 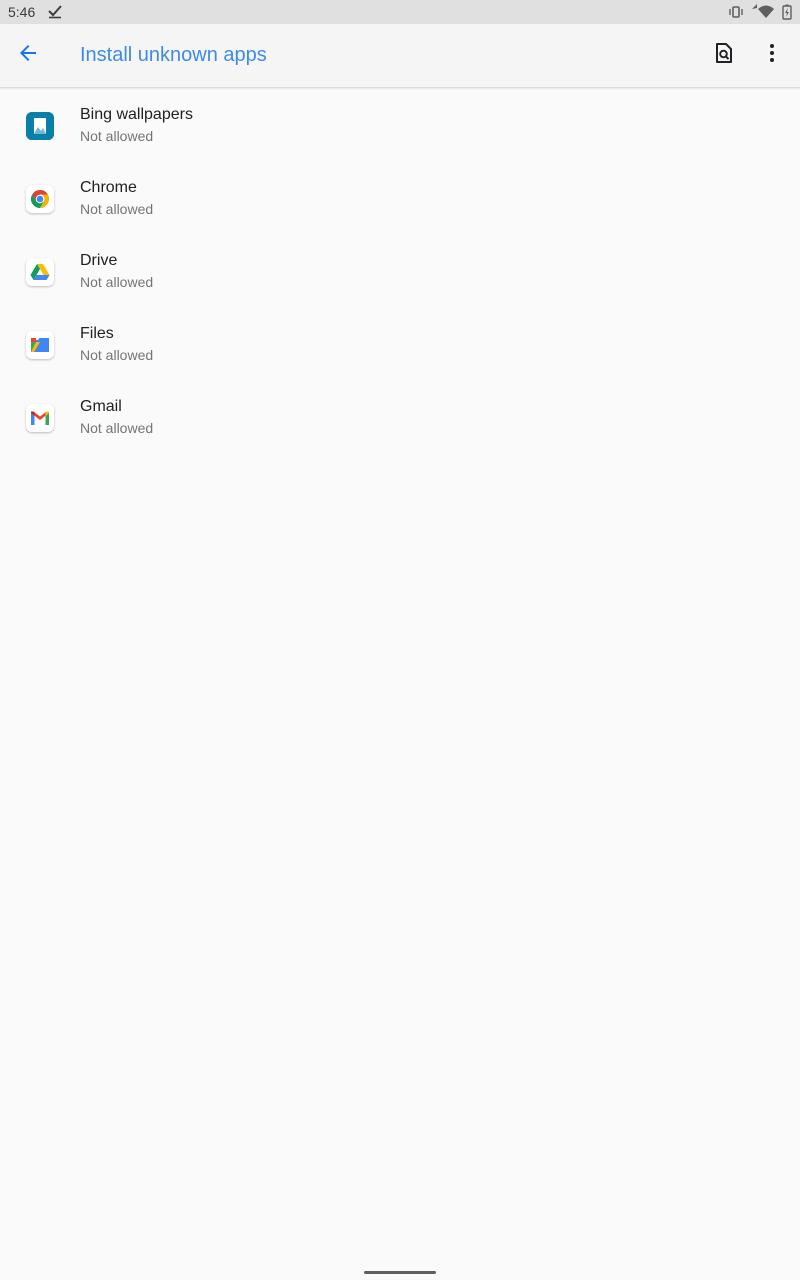 I want to click on app-bar: Install unknown apps, so click(x=400, y=56).